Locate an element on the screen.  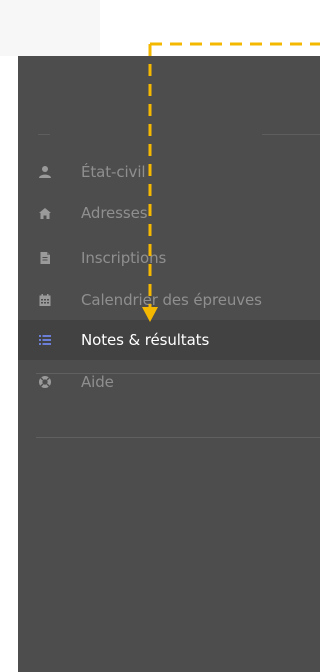
header-band is located at coordinates (50, 28).